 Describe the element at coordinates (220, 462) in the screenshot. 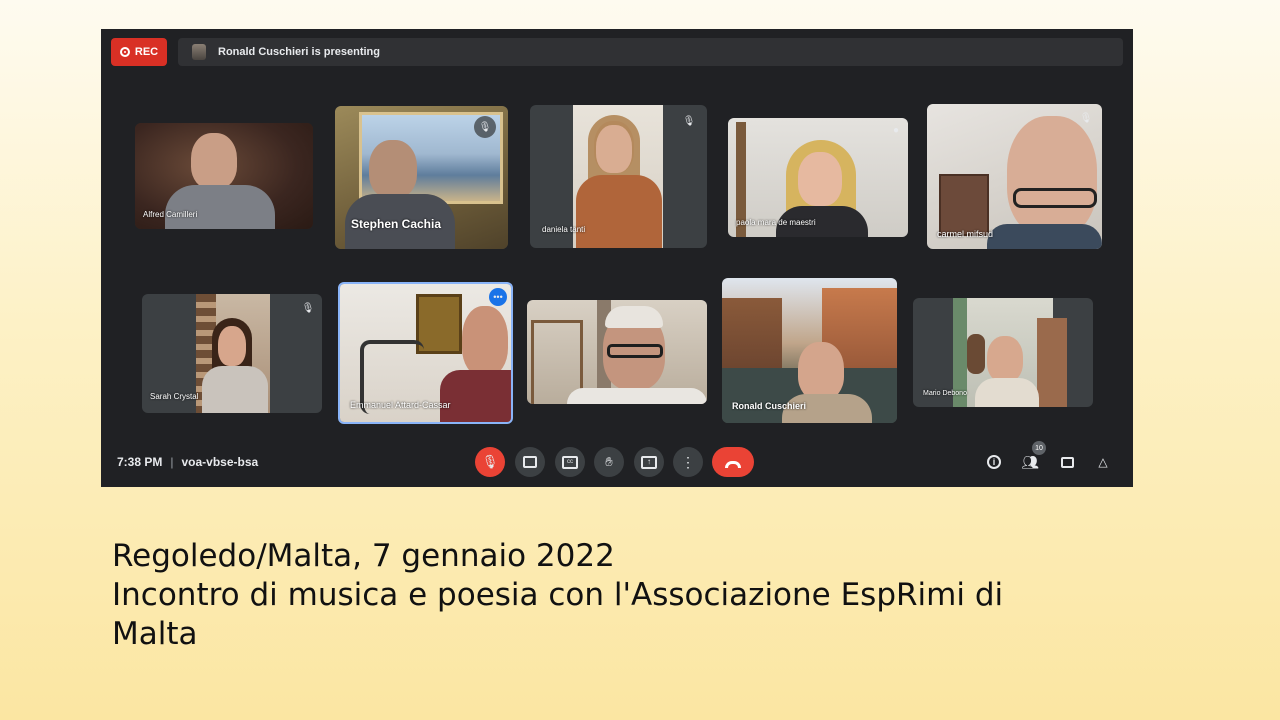

I see `meeting-code: voa-vbse-bsa` at that location.